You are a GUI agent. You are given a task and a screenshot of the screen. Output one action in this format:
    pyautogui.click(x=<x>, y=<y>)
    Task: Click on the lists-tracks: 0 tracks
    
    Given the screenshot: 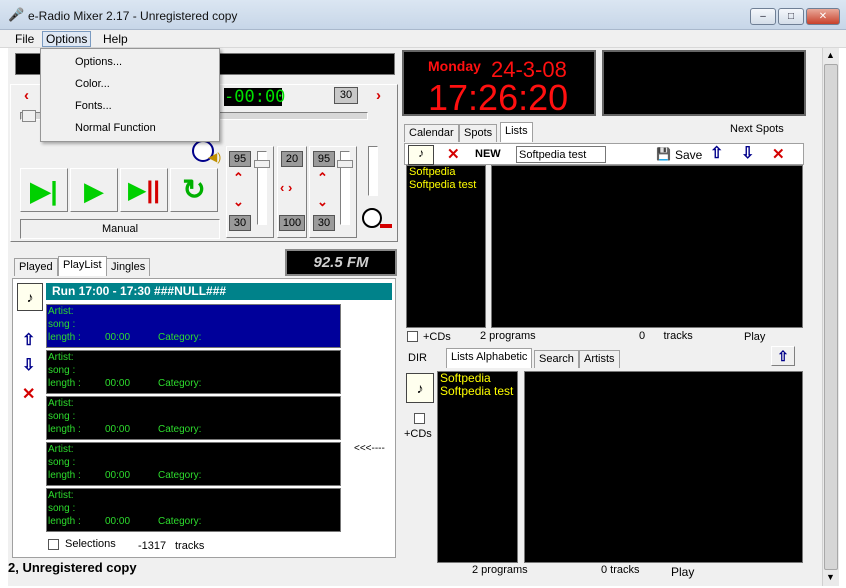 What is the action you would take?
    pyautogui.click(x=666, y=336)
    